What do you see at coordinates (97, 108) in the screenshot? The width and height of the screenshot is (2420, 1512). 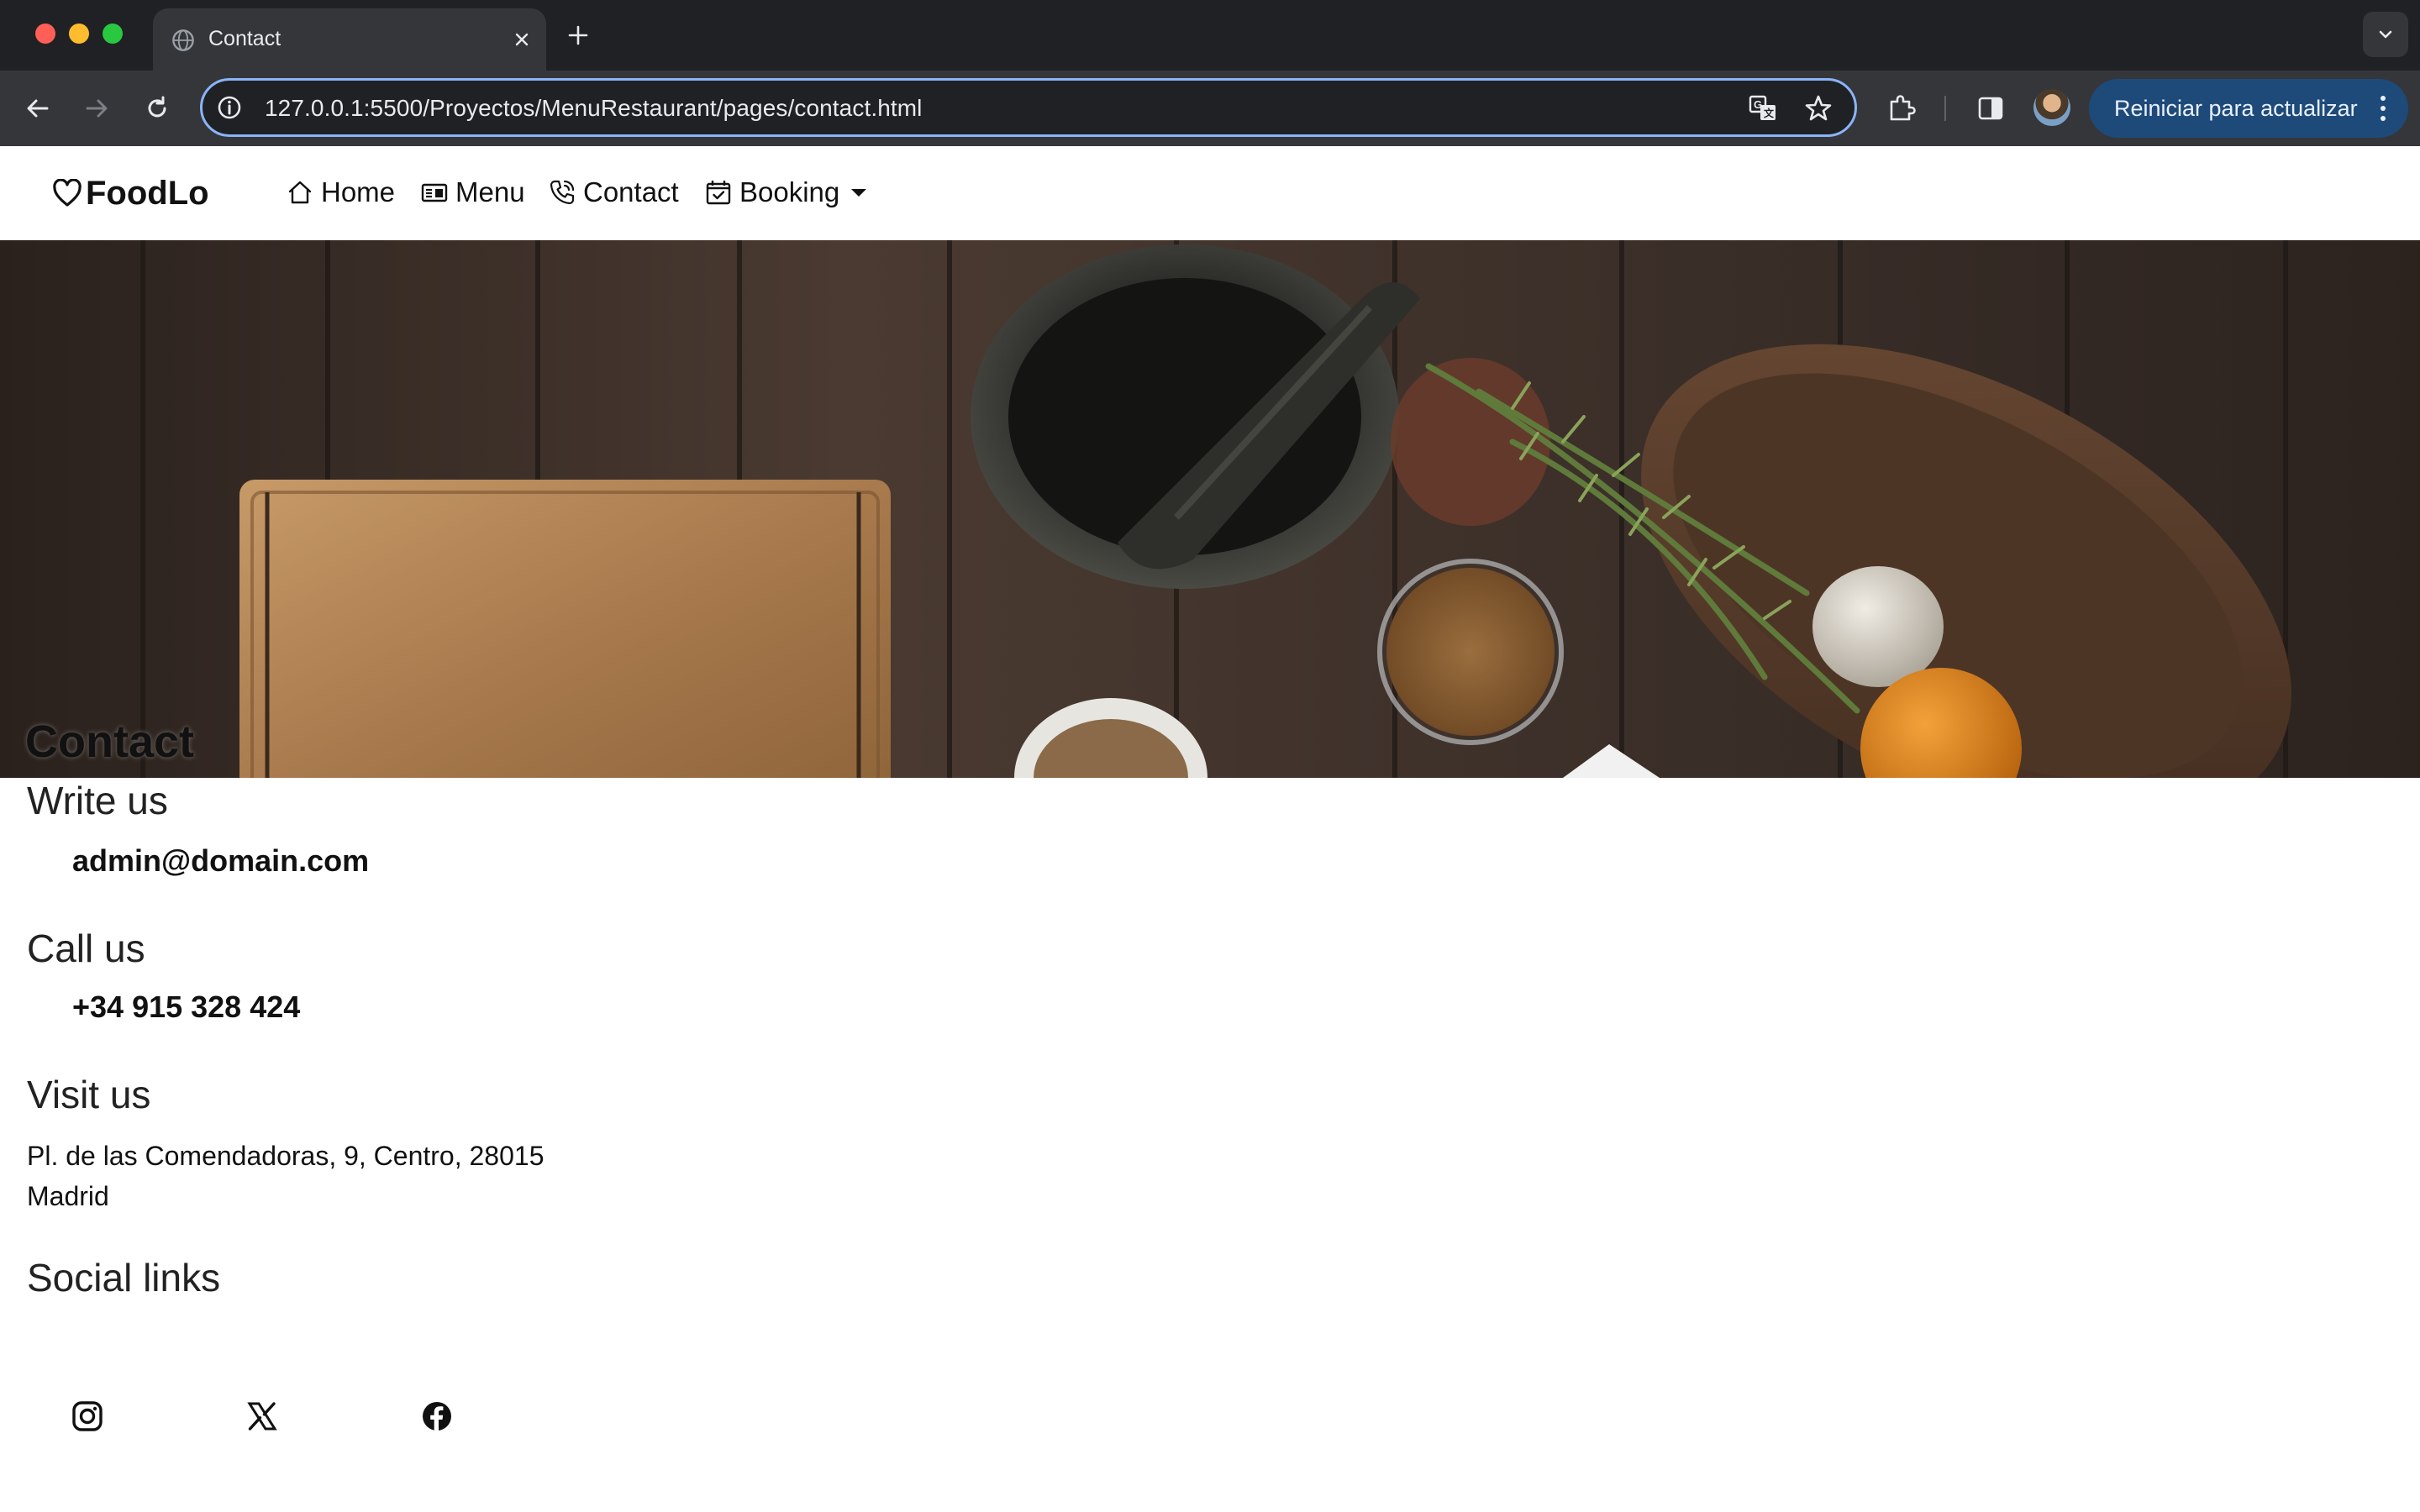 I see `forward-arrow-icon` at bounding box center [97, 108].